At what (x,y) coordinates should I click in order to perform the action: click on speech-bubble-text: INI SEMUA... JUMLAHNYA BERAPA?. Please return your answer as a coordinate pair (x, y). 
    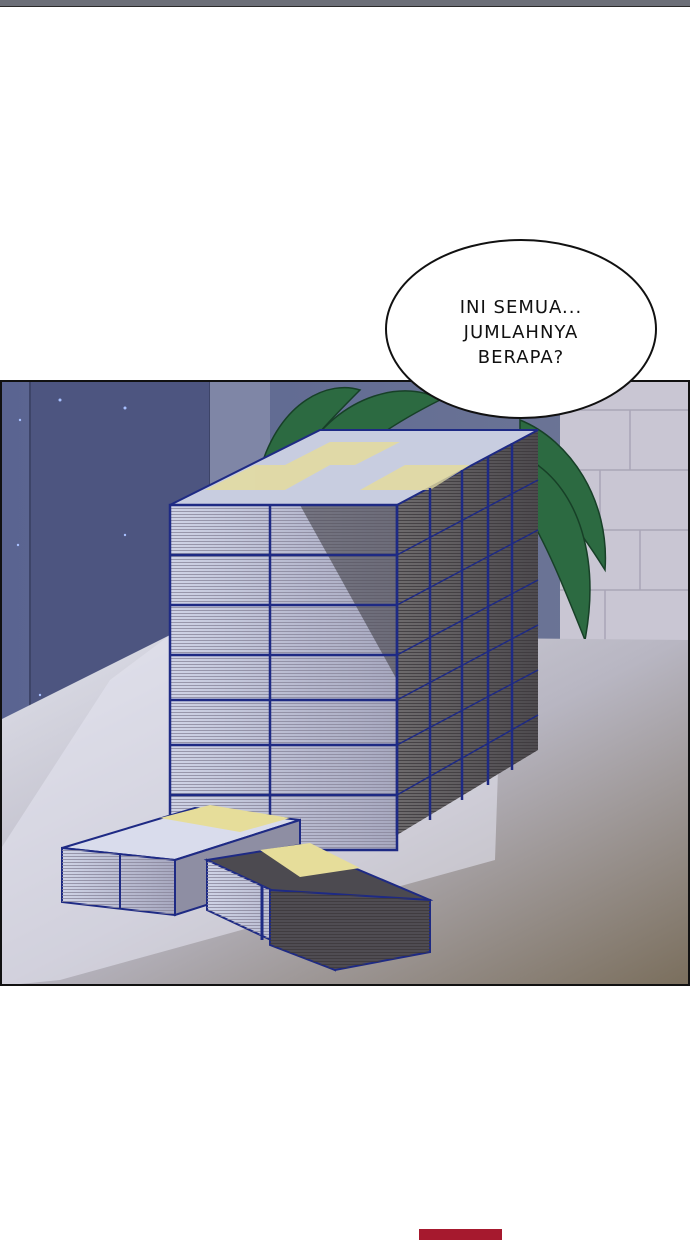
    Looking at the image, I should click on (521, 332).